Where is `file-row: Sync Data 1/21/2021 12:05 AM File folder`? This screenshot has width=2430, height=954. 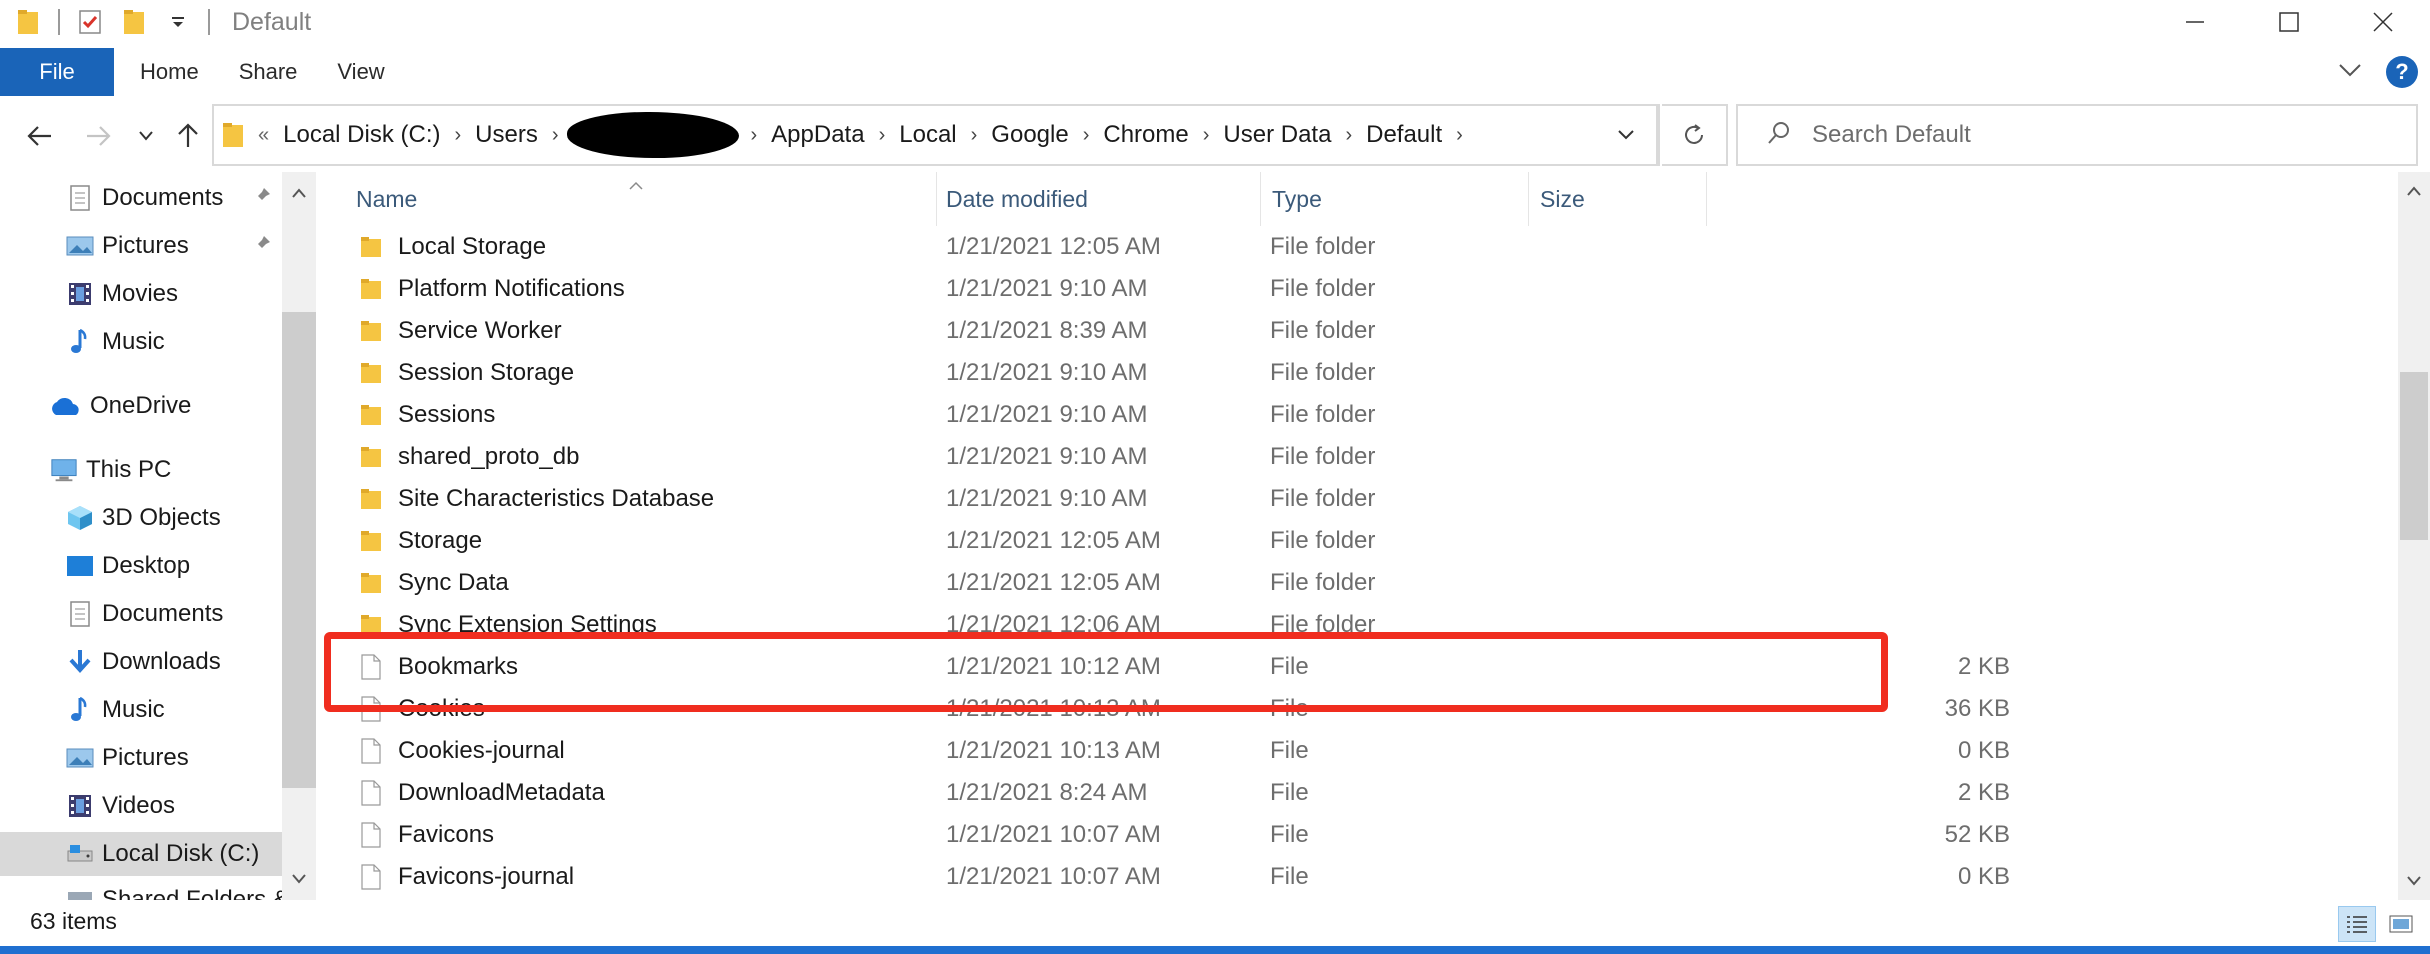 file-row: Sync Data 1/21/2021 12:05 AM File folder is located at coordinates (1238, 583).